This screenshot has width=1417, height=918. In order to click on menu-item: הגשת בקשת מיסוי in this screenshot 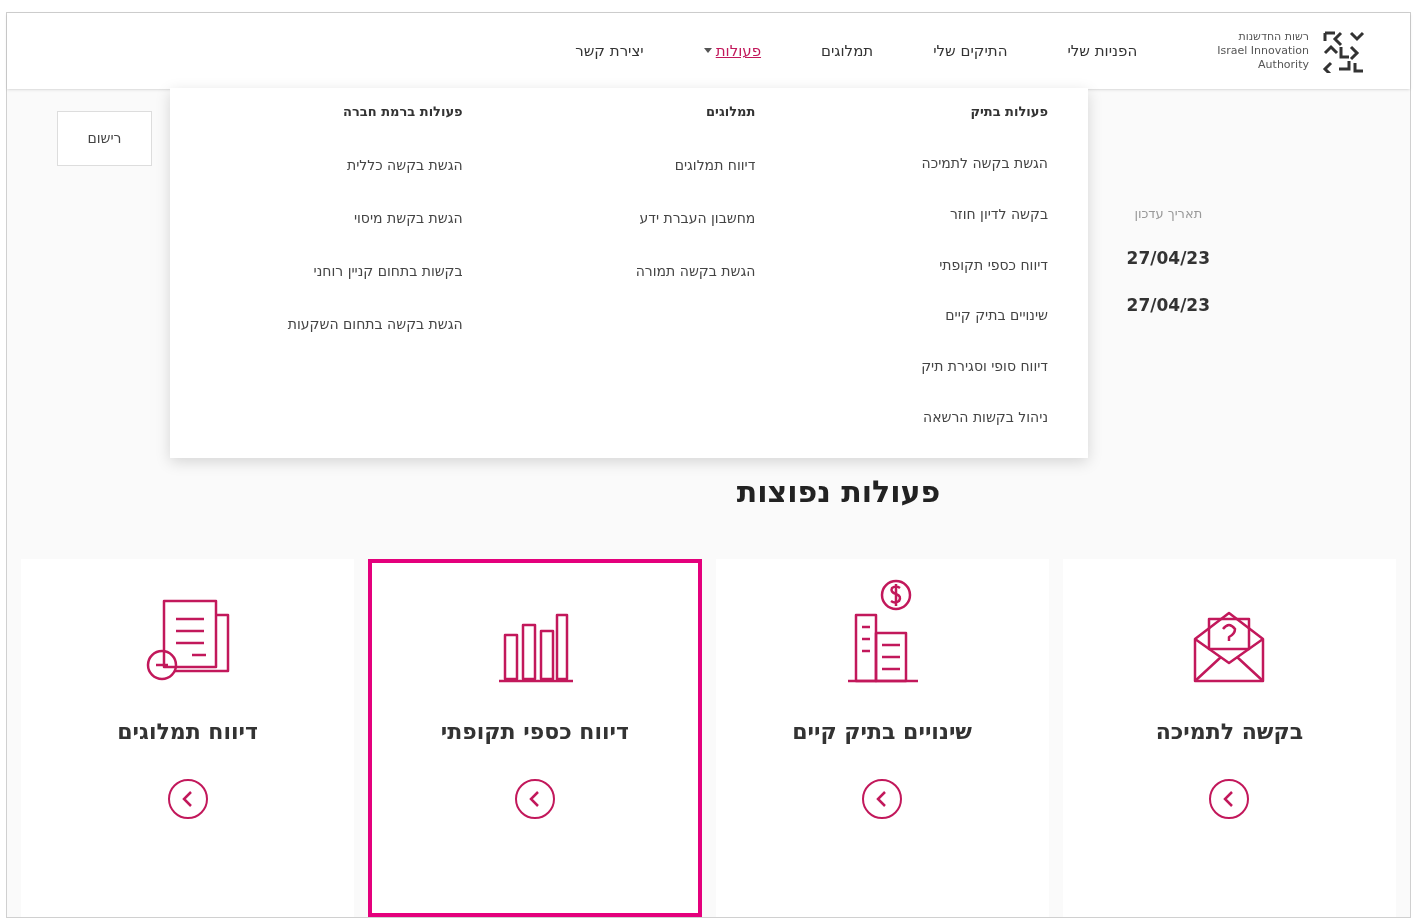, I will do `click(408, 234)`.